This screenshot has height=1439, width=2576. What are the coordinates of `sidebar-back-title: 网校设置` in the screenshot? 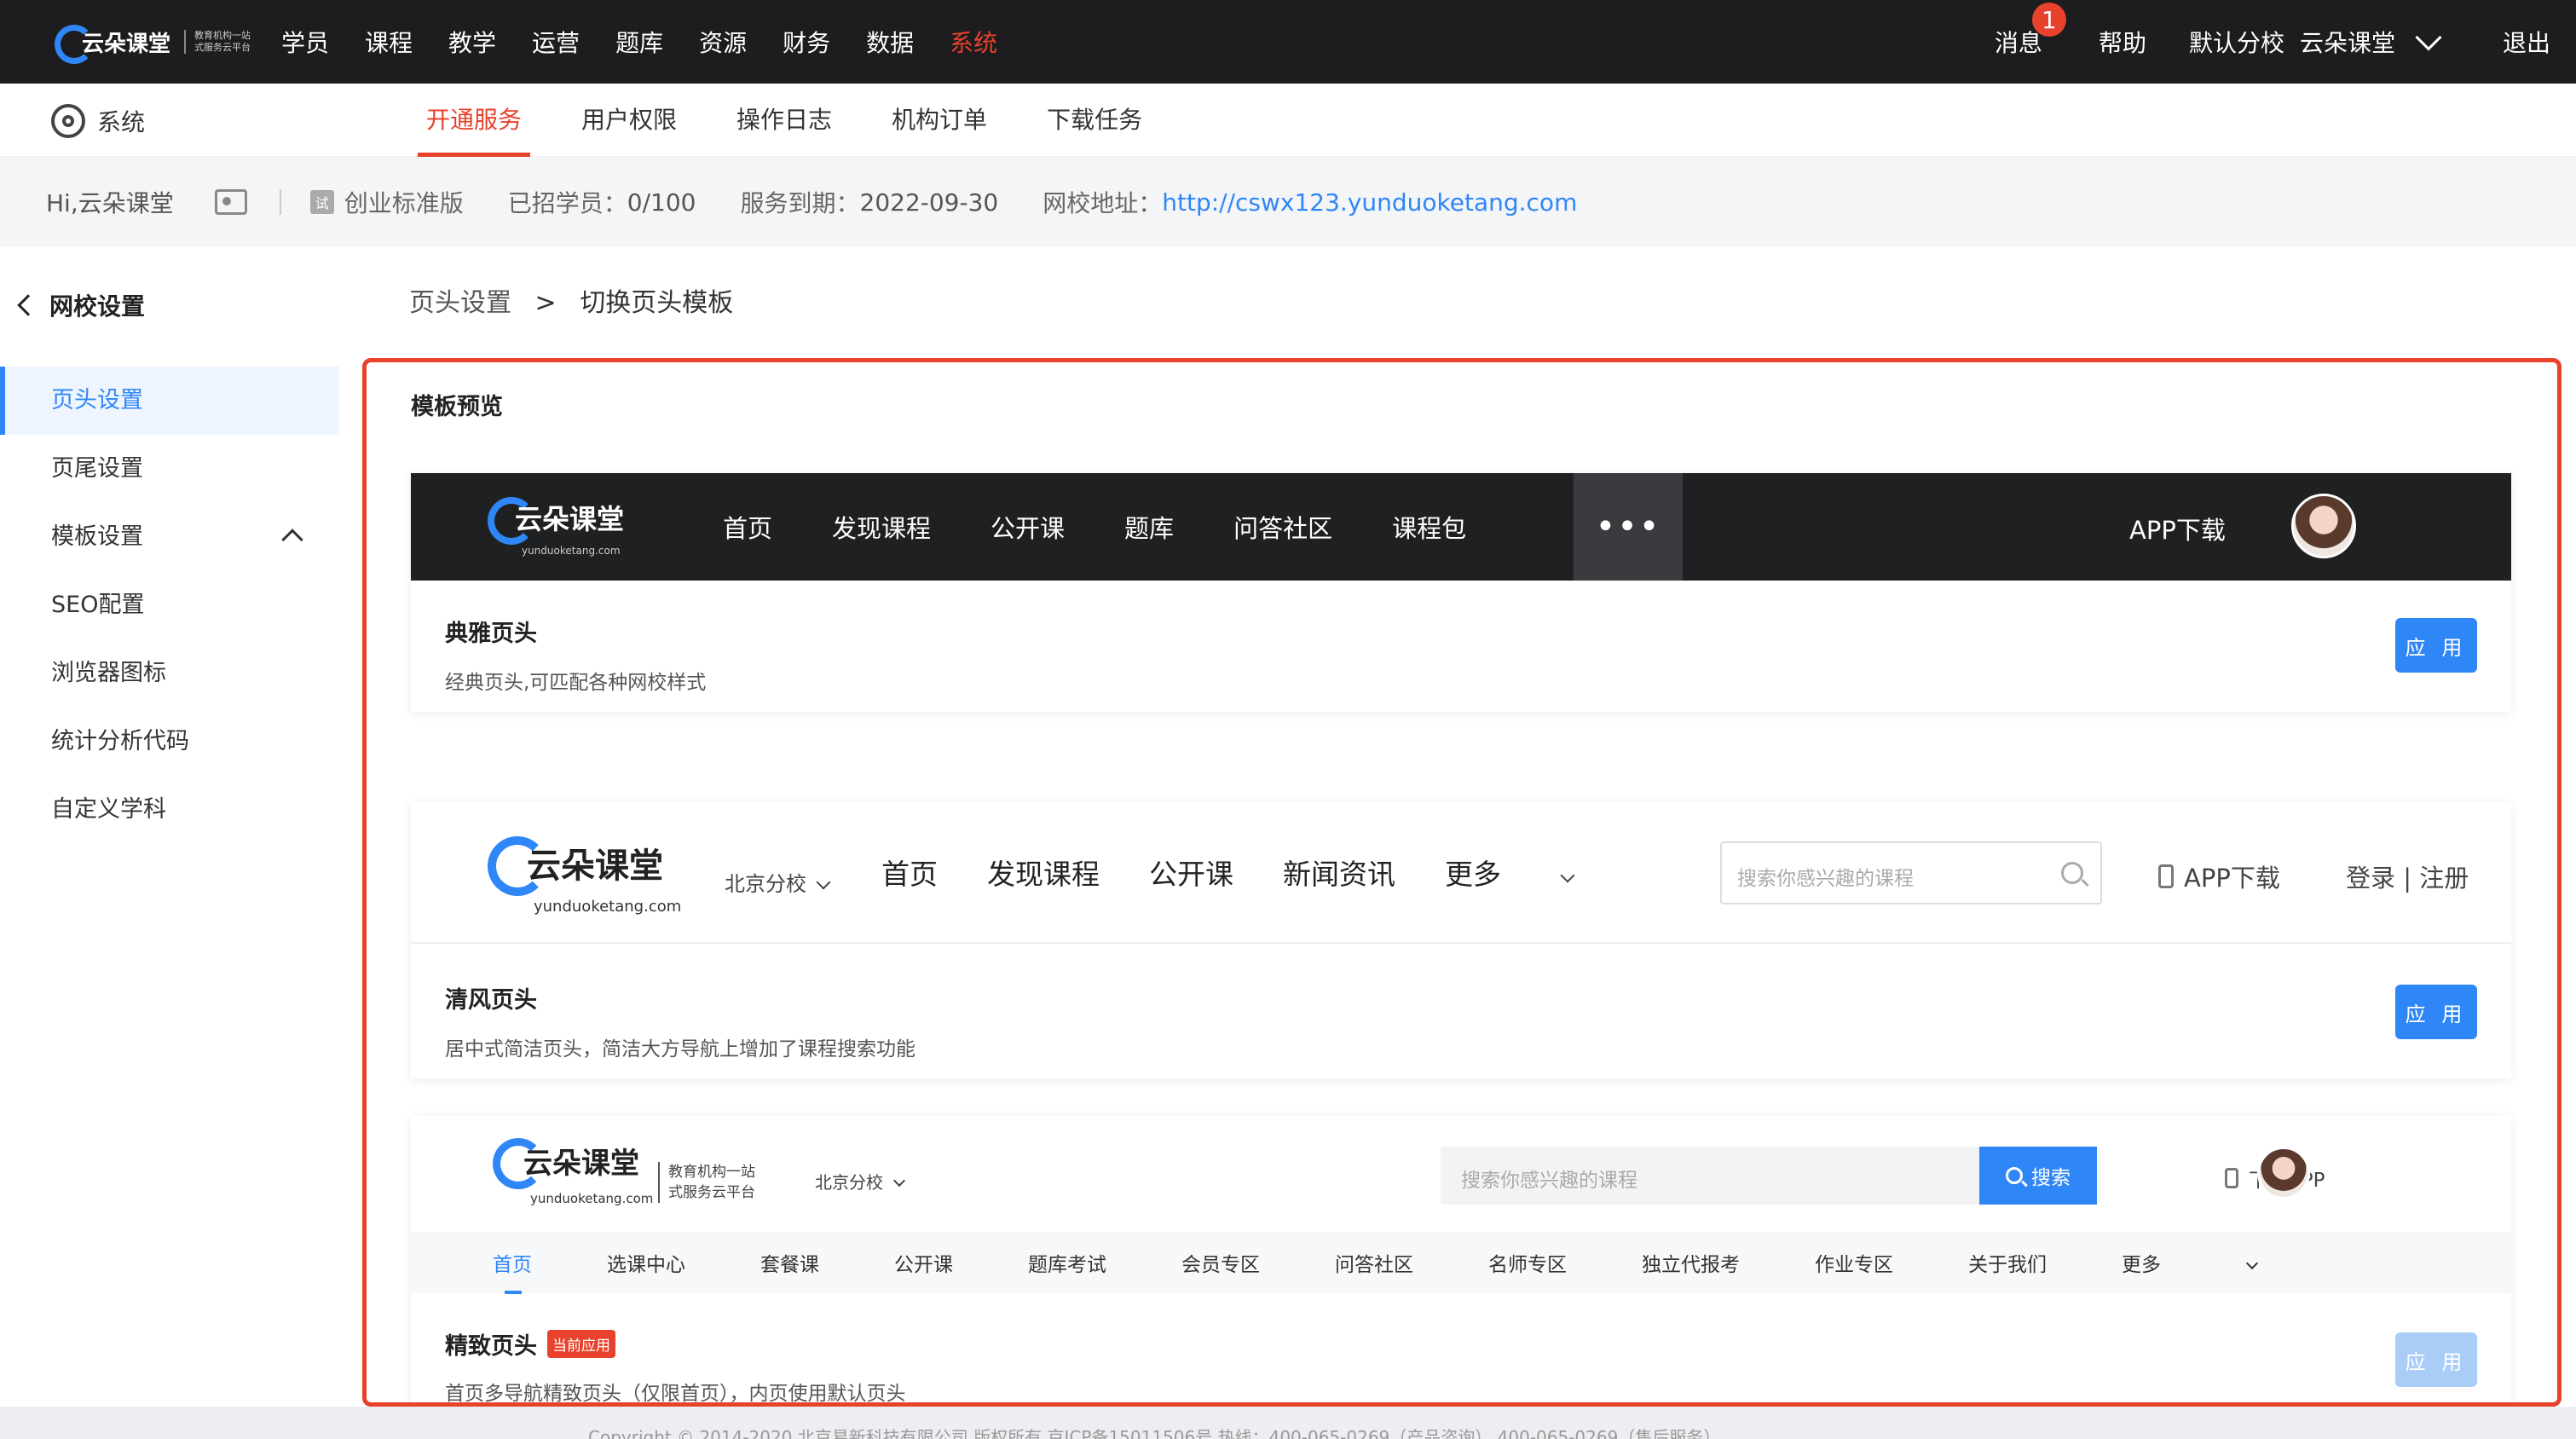 It's located at (81, 305).